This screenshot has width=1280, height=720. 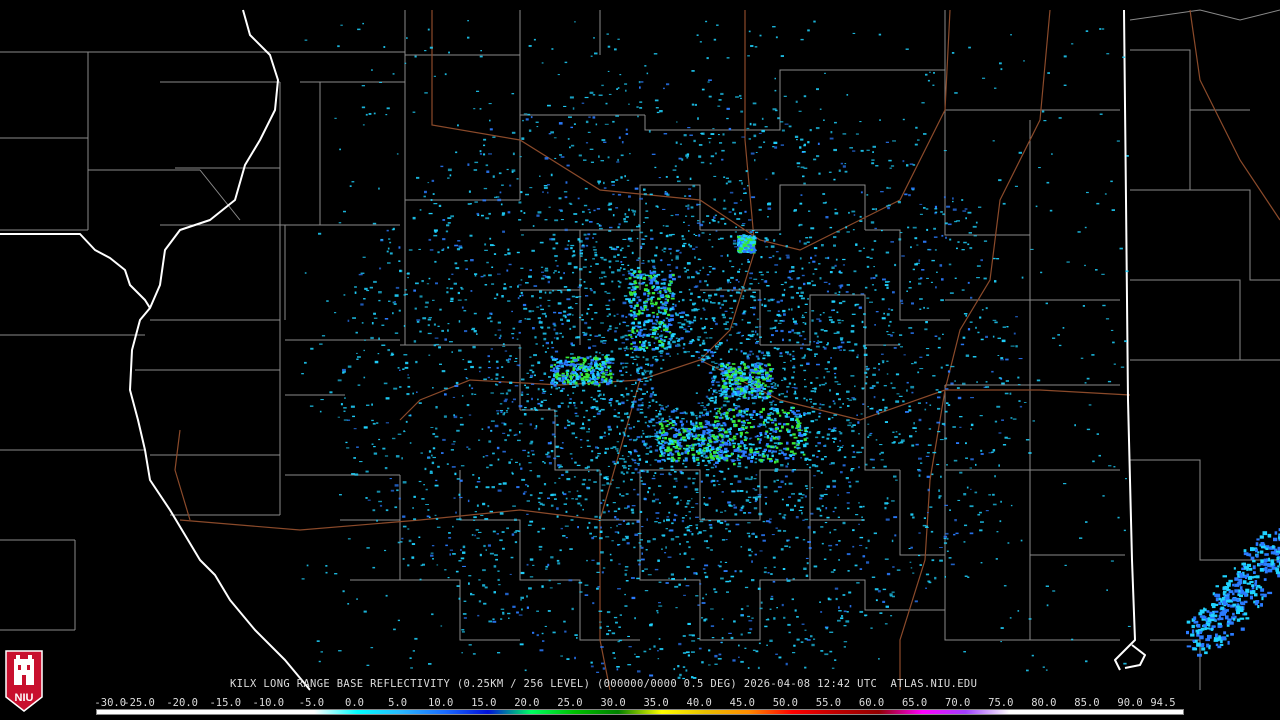 What do you see at coordinates (871, 703) in the screenshot?
I see `scale-label: 60.0` at bounding box center [871, 703].